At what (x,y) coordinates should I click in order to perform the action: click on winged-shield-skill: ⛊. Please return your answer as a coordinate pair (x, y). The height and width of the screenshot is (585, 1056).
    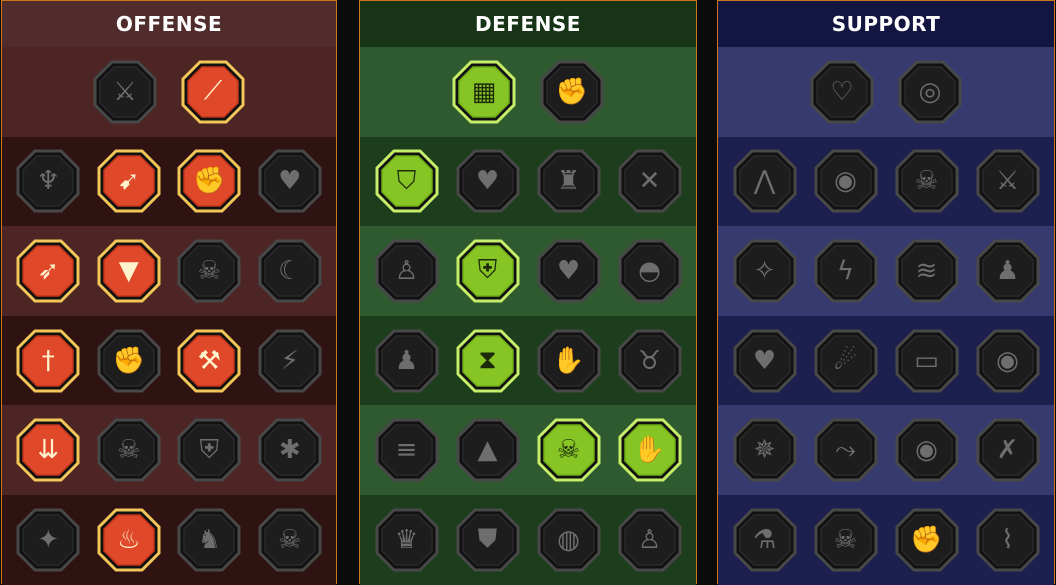
    Looking at the image, I should click on (488, 540).